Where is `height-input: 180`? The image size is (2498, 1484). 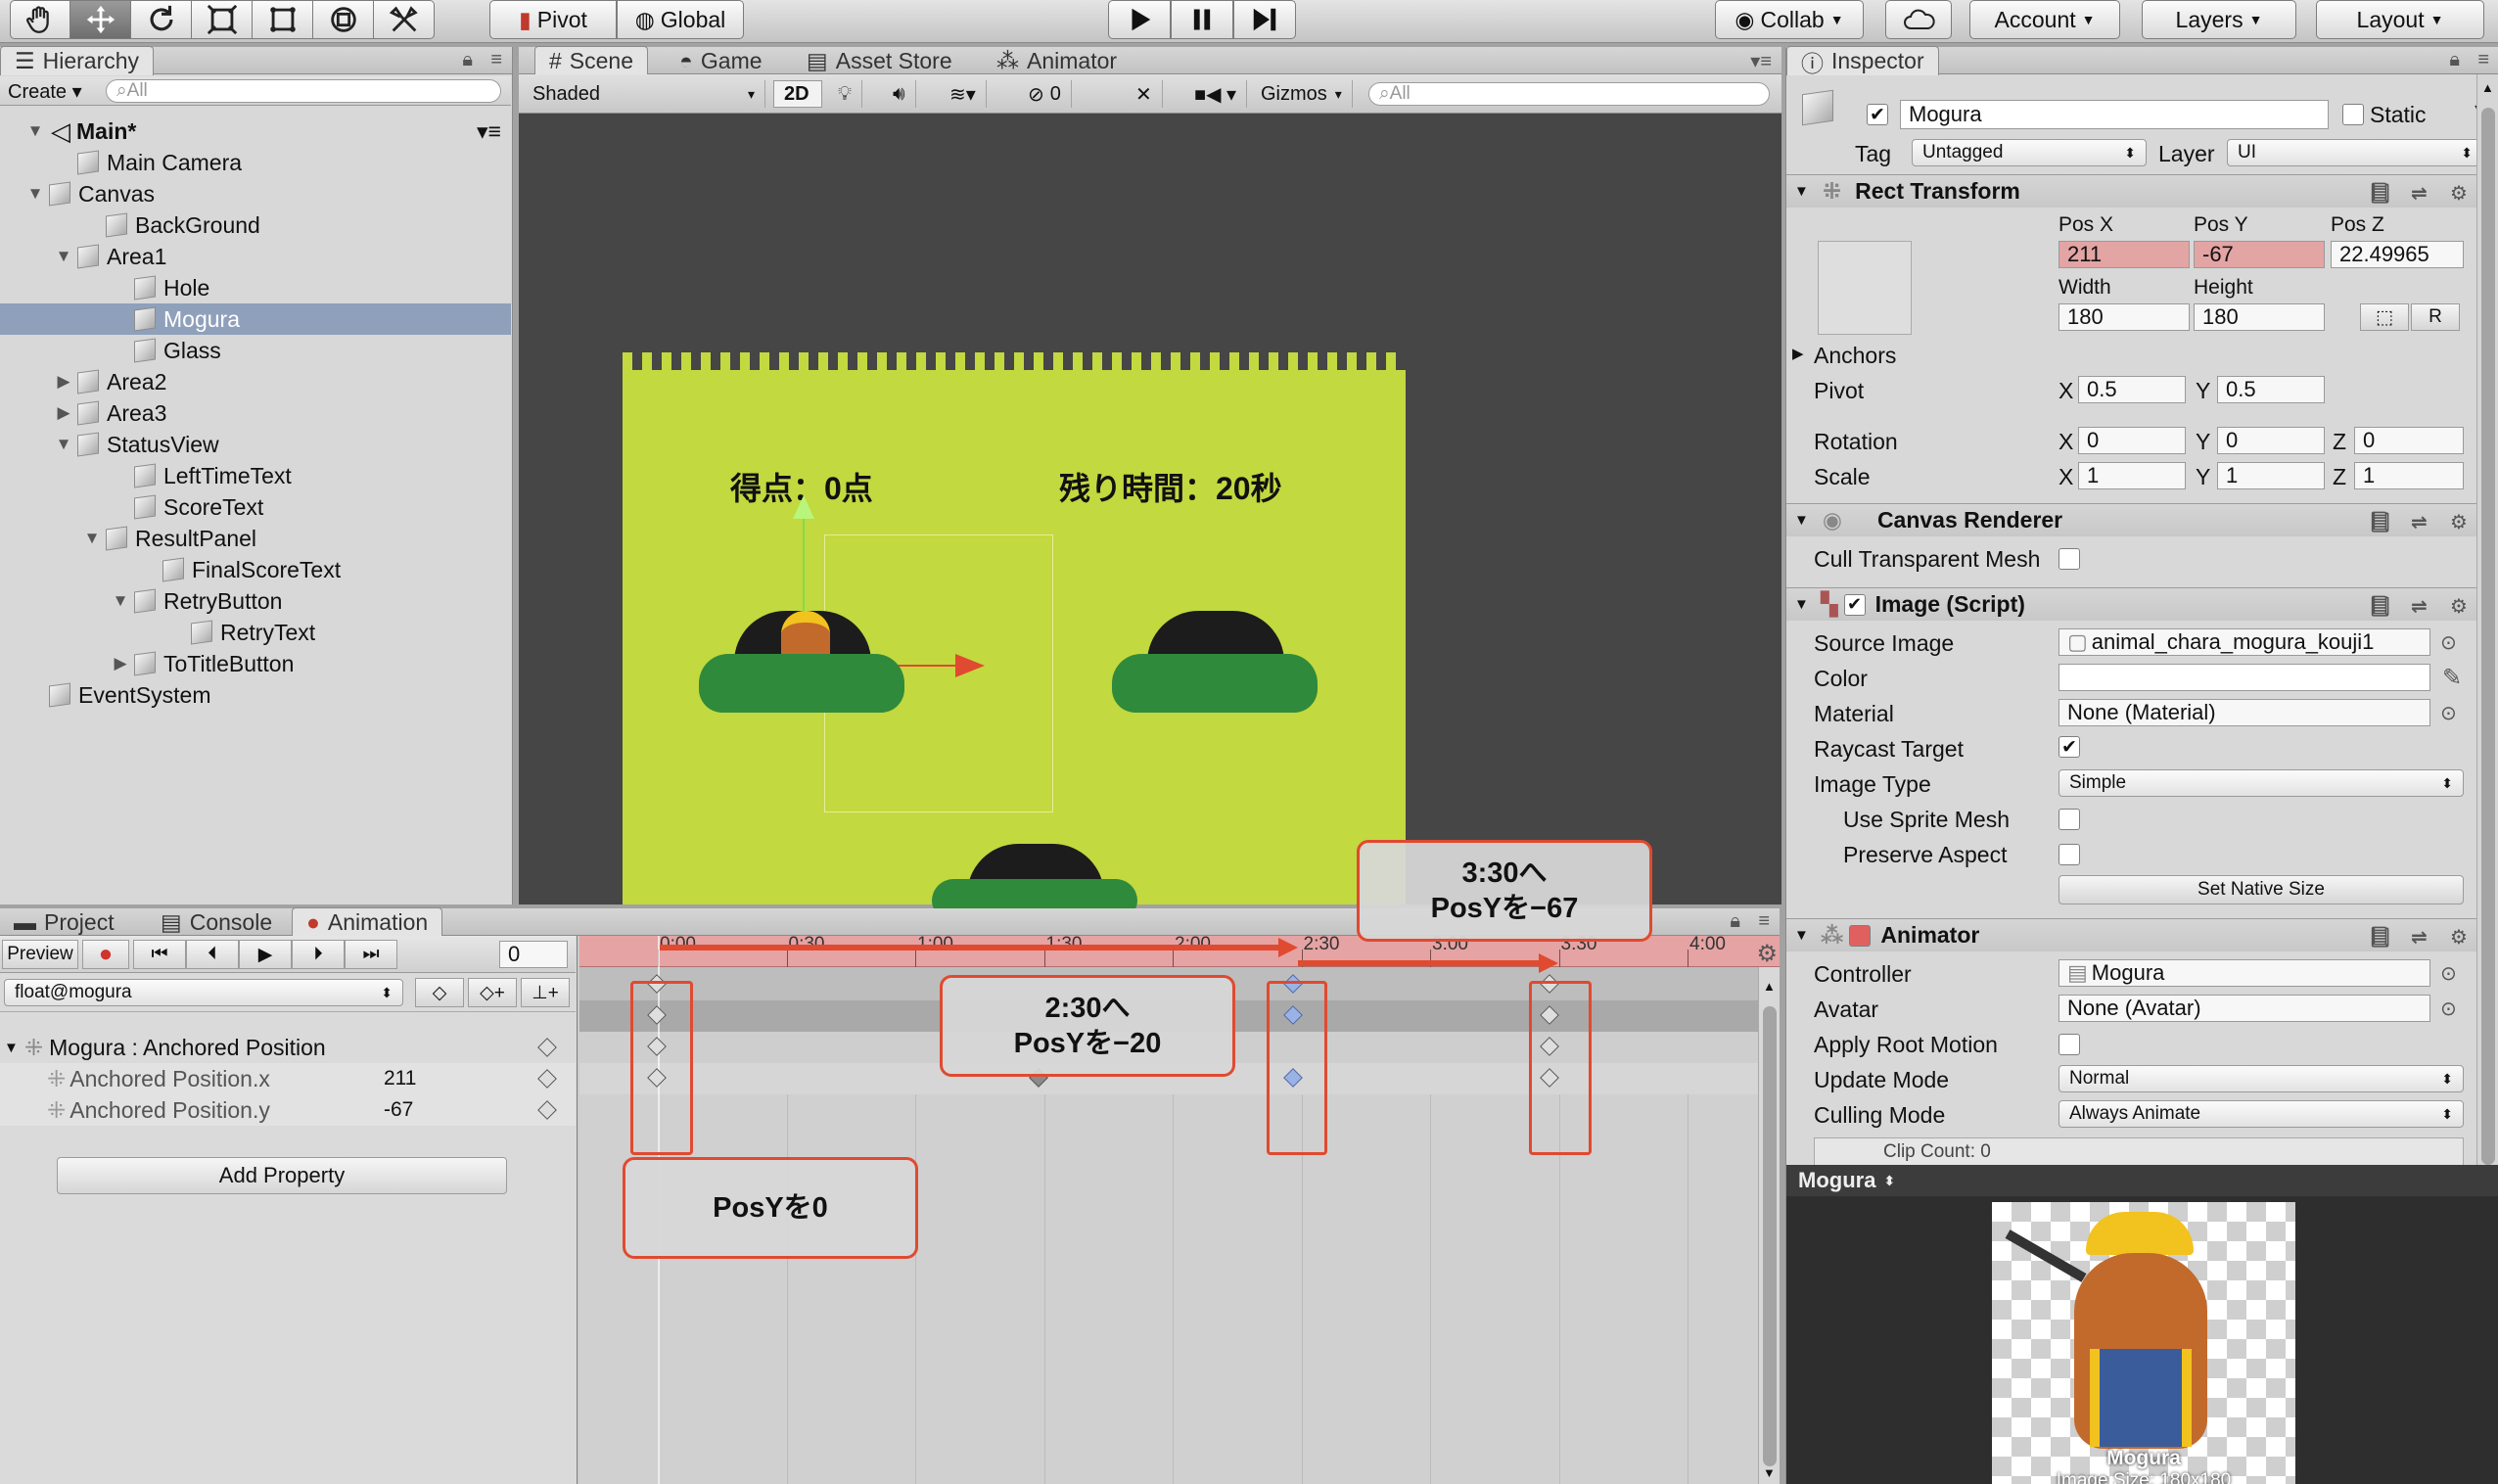
height-input: 180 is located at coordinates (2259, 317).